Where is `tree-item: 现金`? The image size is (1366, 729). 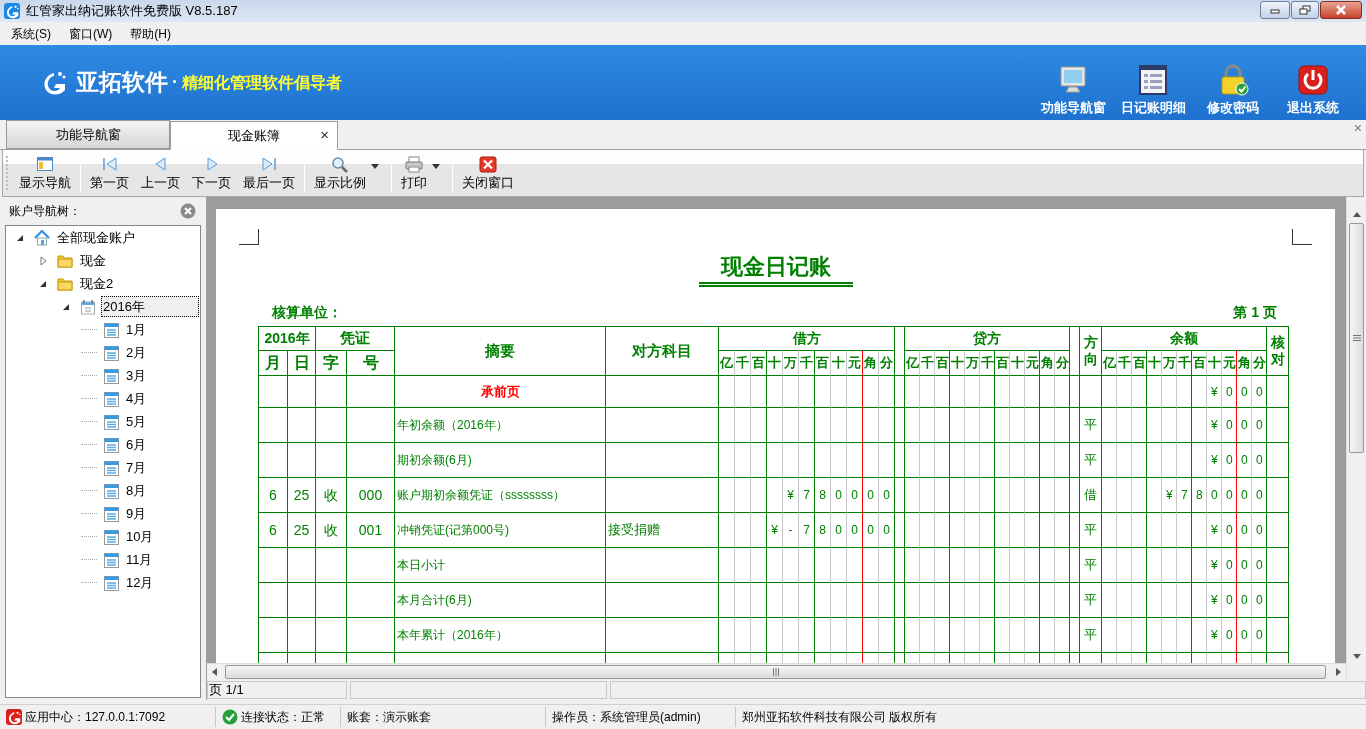 tree-item: 现金 is located at coordinates (93, 260).